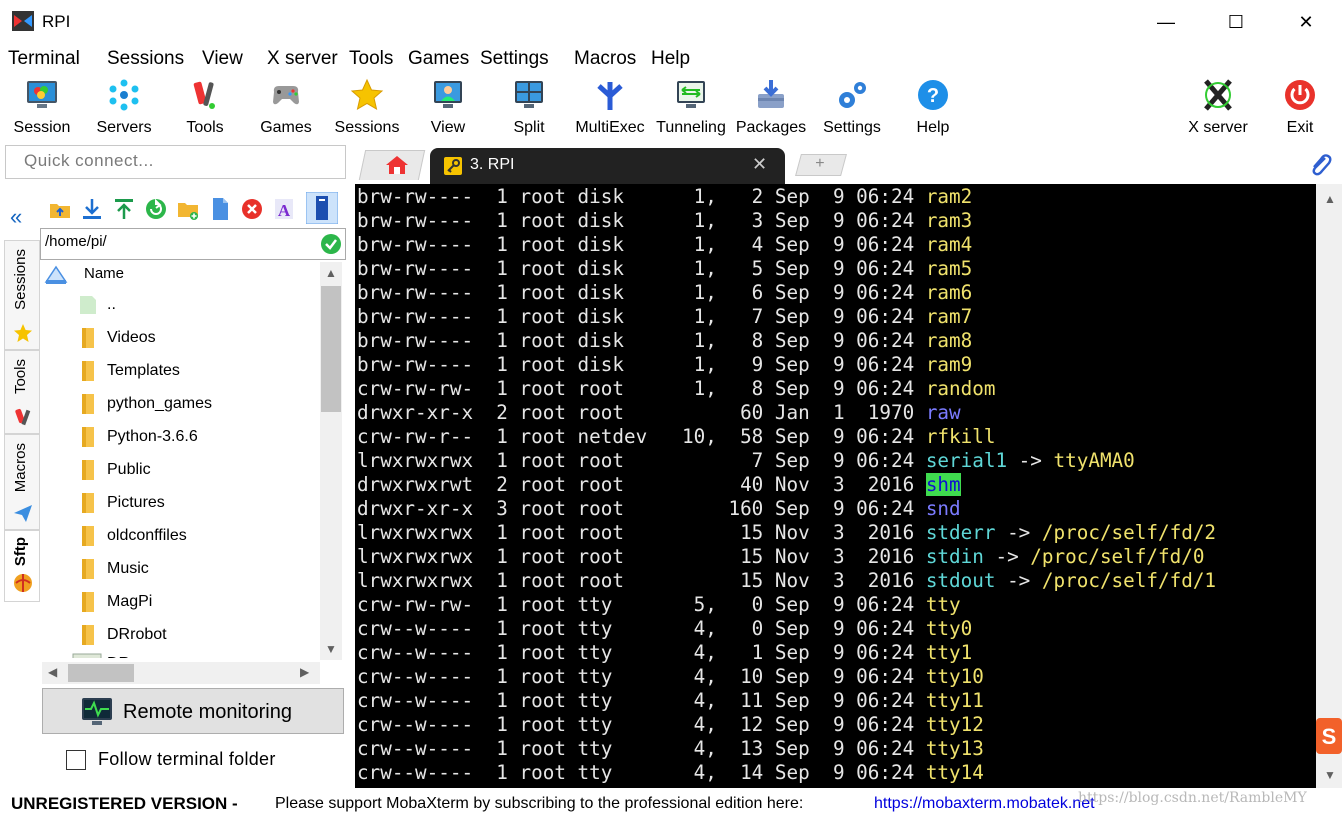 The height and width of the screenshot is (818, 1342). I want to click on list-item: Public, so click(181, 469).